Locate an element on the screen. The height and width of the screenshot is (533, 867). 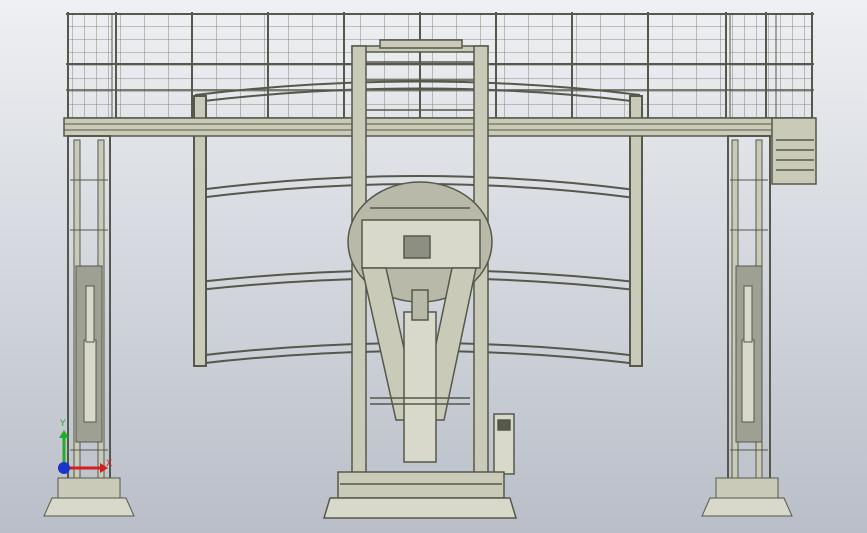
y-axis-label: Y is located at coordinates (62, 424).